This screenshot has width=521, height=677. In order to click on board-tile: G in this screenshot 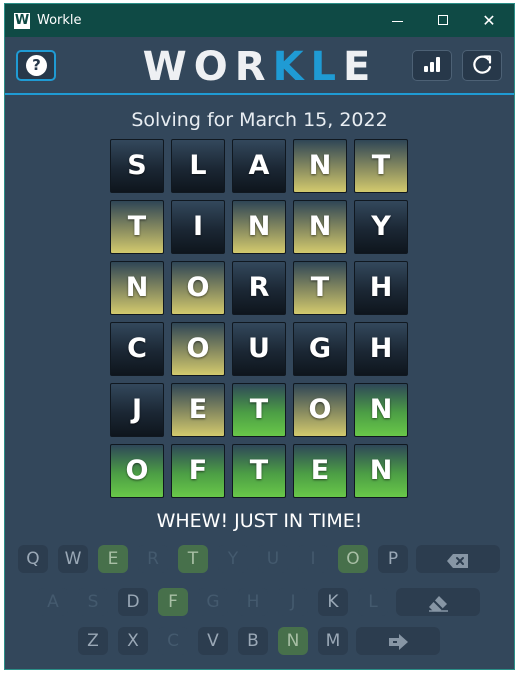, I will do `click(320, 349)`.